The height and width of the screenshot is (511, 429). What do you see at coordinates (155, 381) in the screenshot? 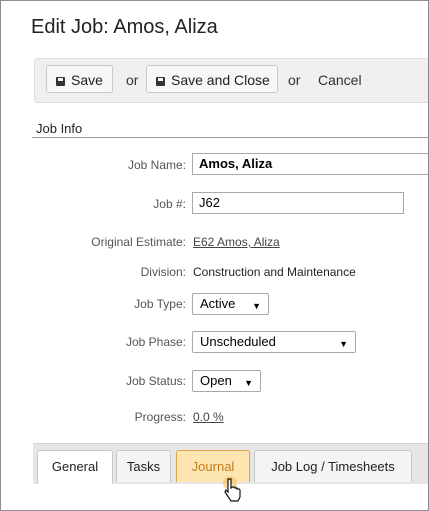
I see `job-status-label: Job Status:` at bounding box center [155, 381].